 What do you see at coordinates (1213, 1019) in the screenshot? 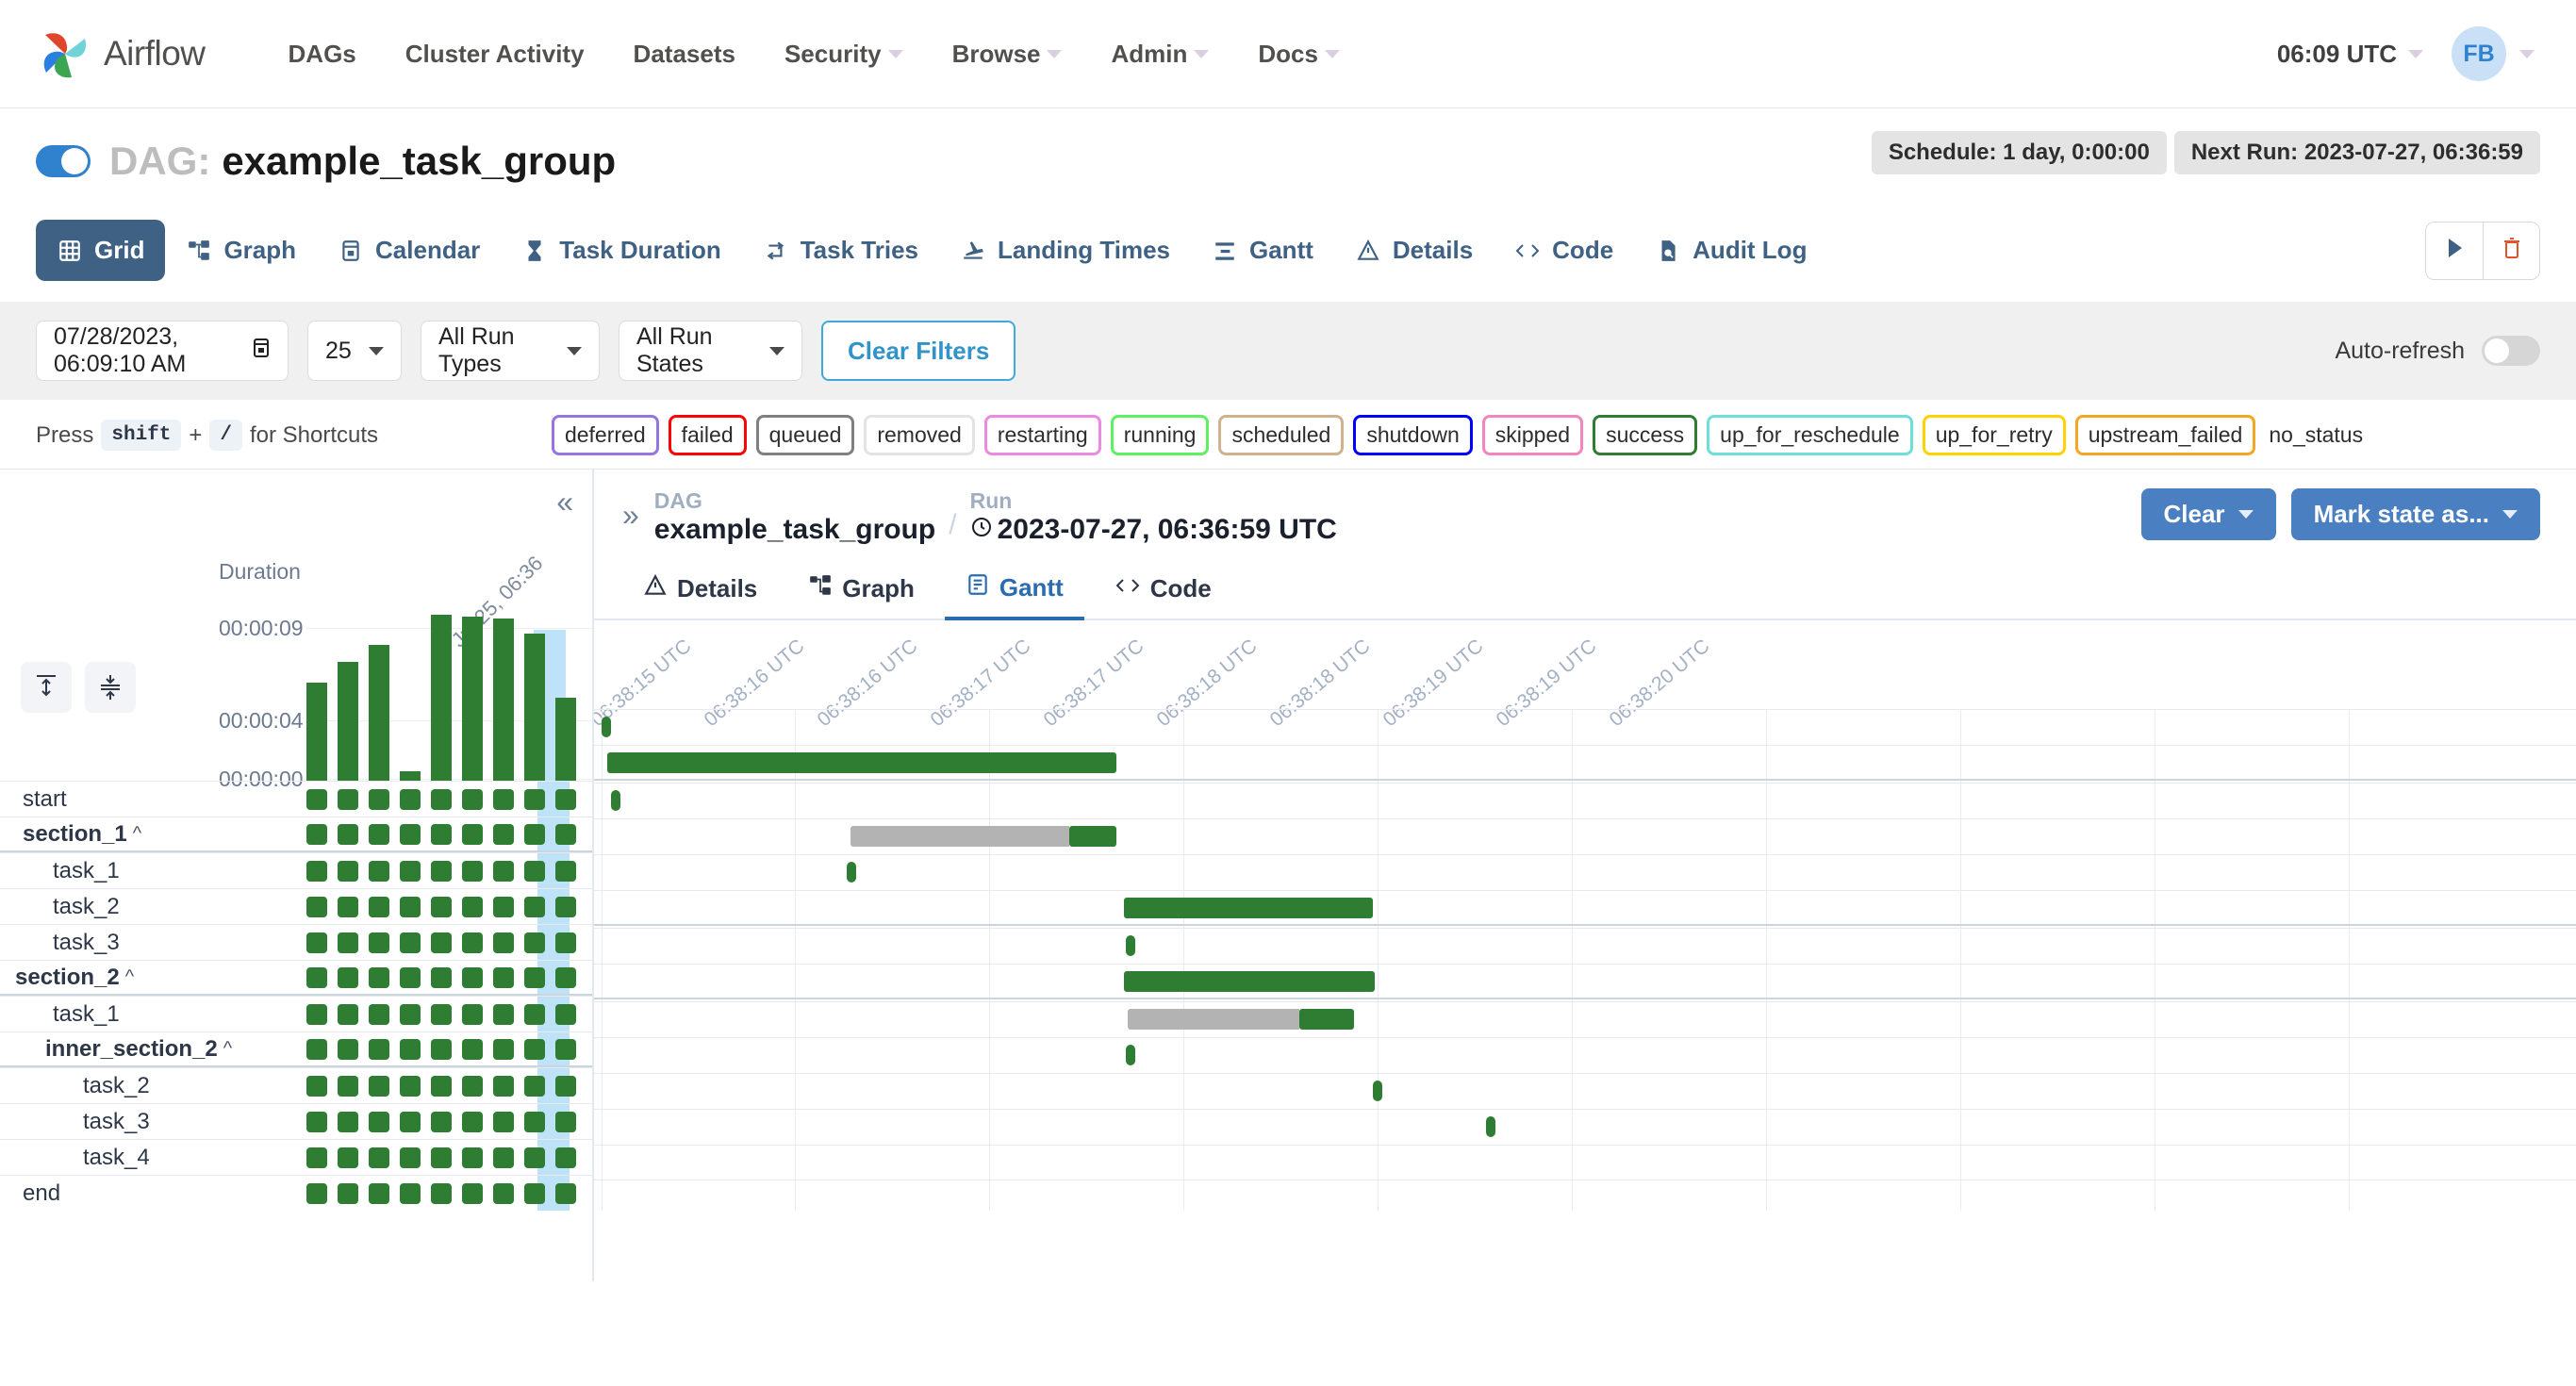
I see `gantt-bar-queued` at bounding box center [1213, 1019].